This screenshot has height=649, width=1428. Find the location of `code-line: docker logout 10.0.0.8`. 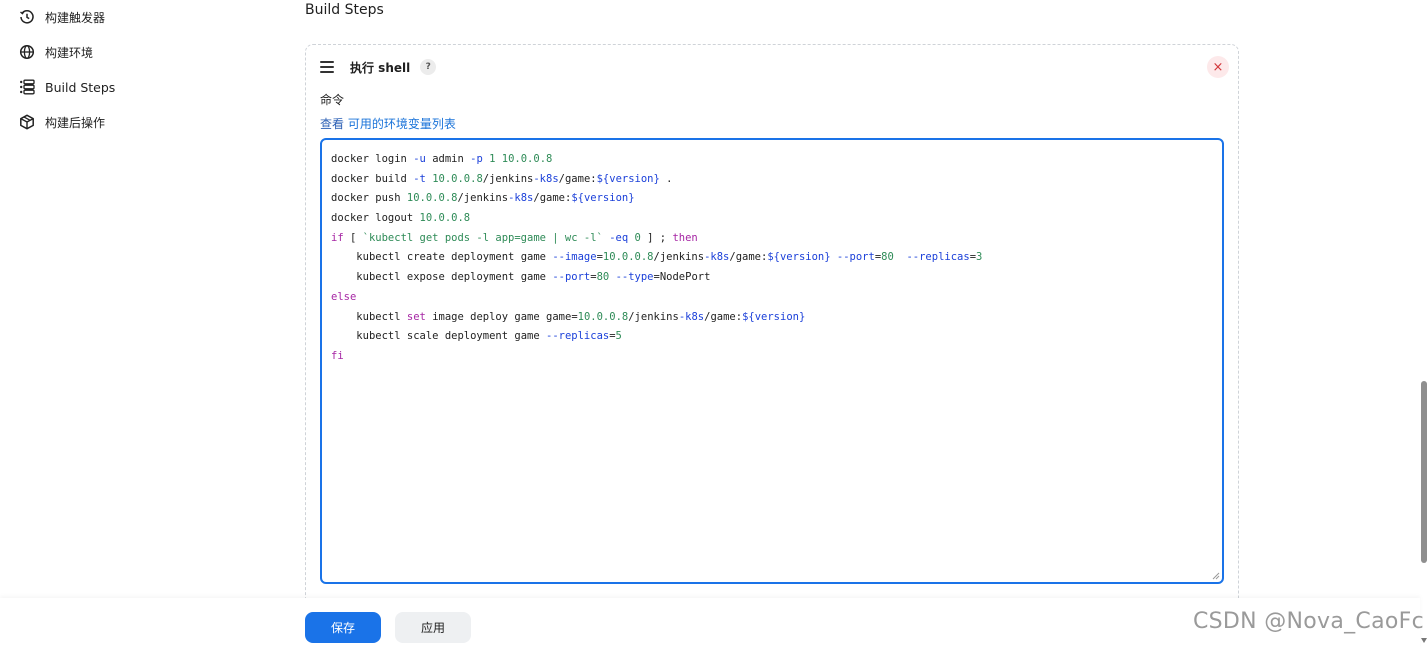

code-line: docker logout 10.0.0.8 is located at coordinates (401, 218).